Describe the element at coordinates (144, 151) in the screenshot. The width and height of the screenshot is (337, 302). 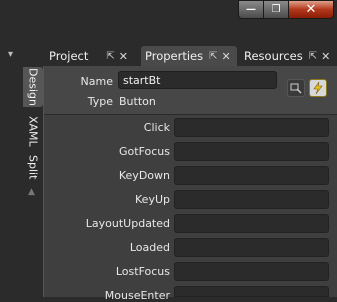
I see `event-label: GotFocus` at that location.